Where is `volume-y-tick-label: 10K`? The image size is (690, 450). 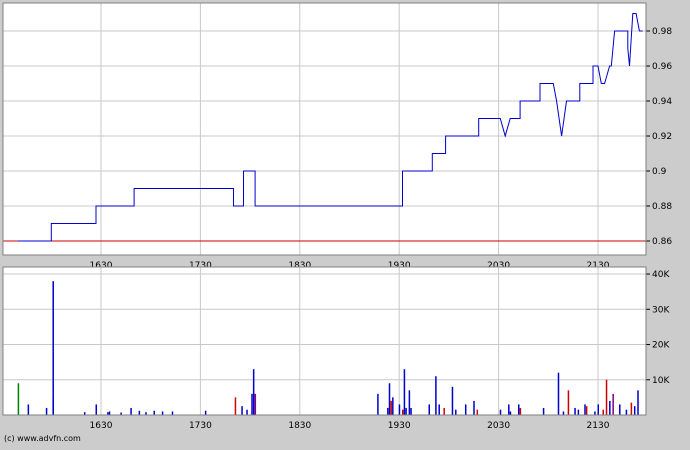 volume-y-tick-label: 10K is located at coordinates (661, 381).